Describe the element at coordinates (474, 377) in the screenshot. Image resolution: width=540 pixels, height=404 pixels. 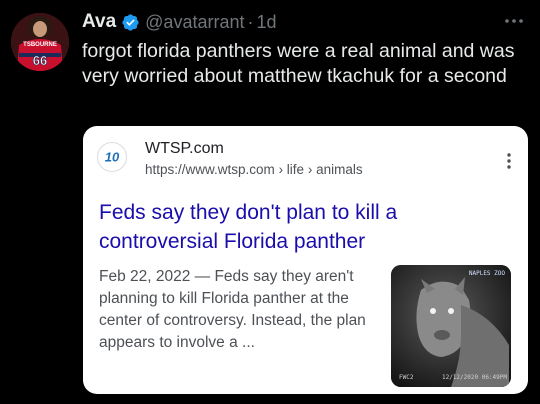
I see `thumbnail-timestamp: 12/12/2020 06:49PM` at that location.